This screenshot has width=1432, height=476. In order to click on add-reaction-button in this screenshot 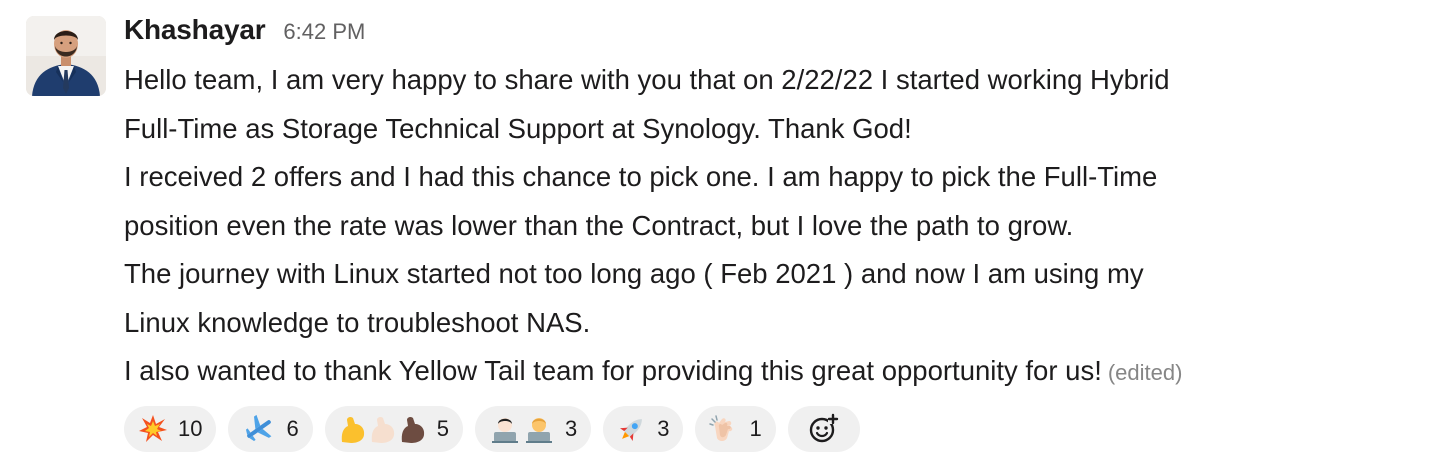, I will do `click(823, 429)`.